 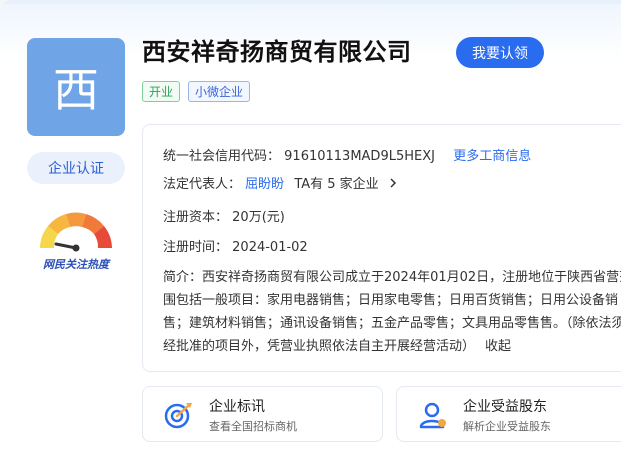 I want to click on heat-label: 网民关注热度, so click(x=77, y=264).